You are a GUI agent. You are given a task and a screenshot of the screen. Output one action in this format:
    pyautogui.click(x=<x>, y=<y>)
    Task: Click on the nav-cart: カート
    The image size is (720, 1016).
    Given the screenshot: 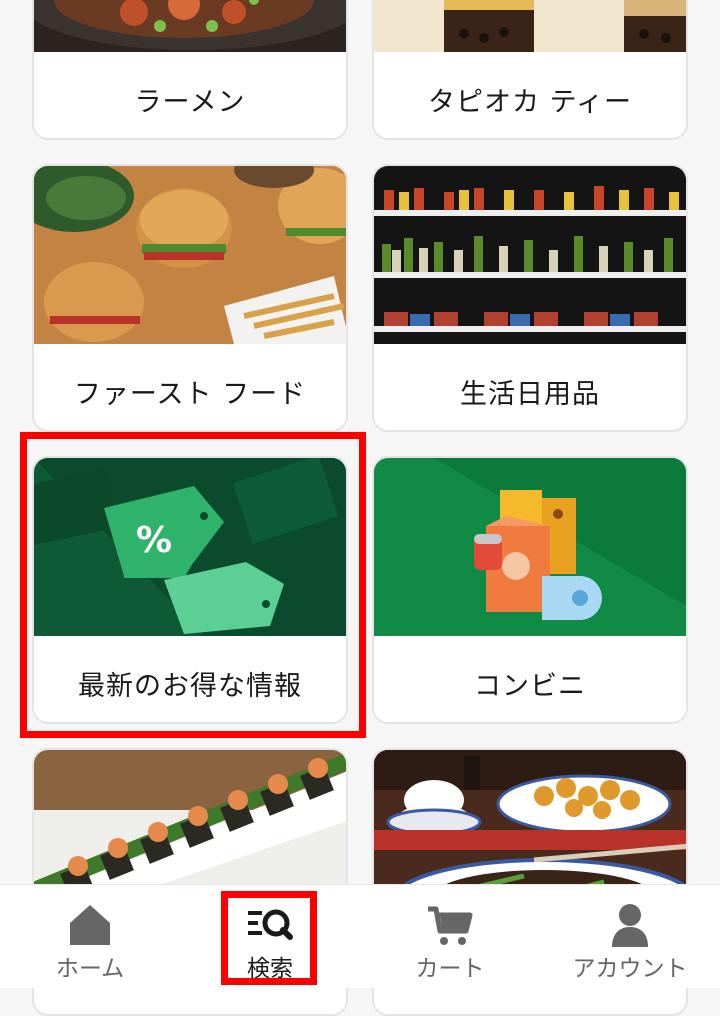 What is the action you would take?
    pyautogui.click(x=450, y=937)
    